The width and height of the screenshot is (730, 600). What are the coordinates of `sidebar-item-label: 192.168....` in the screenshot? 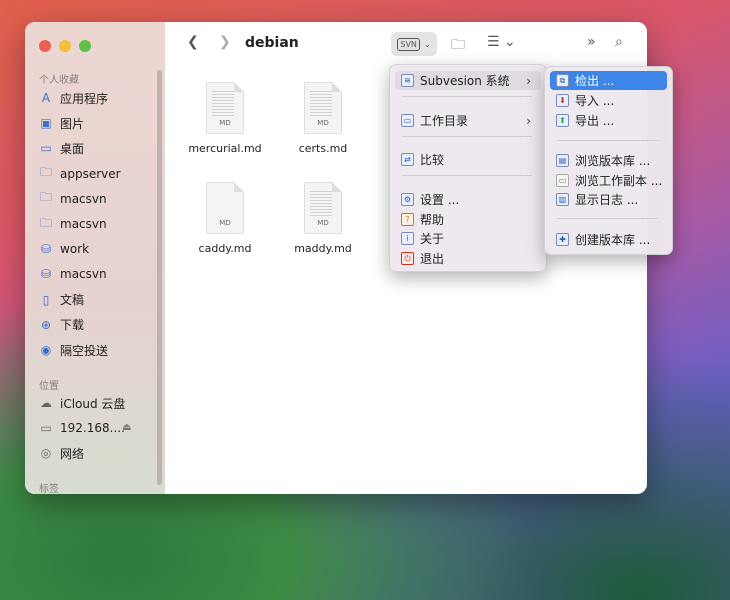 It's located at (92, 428).